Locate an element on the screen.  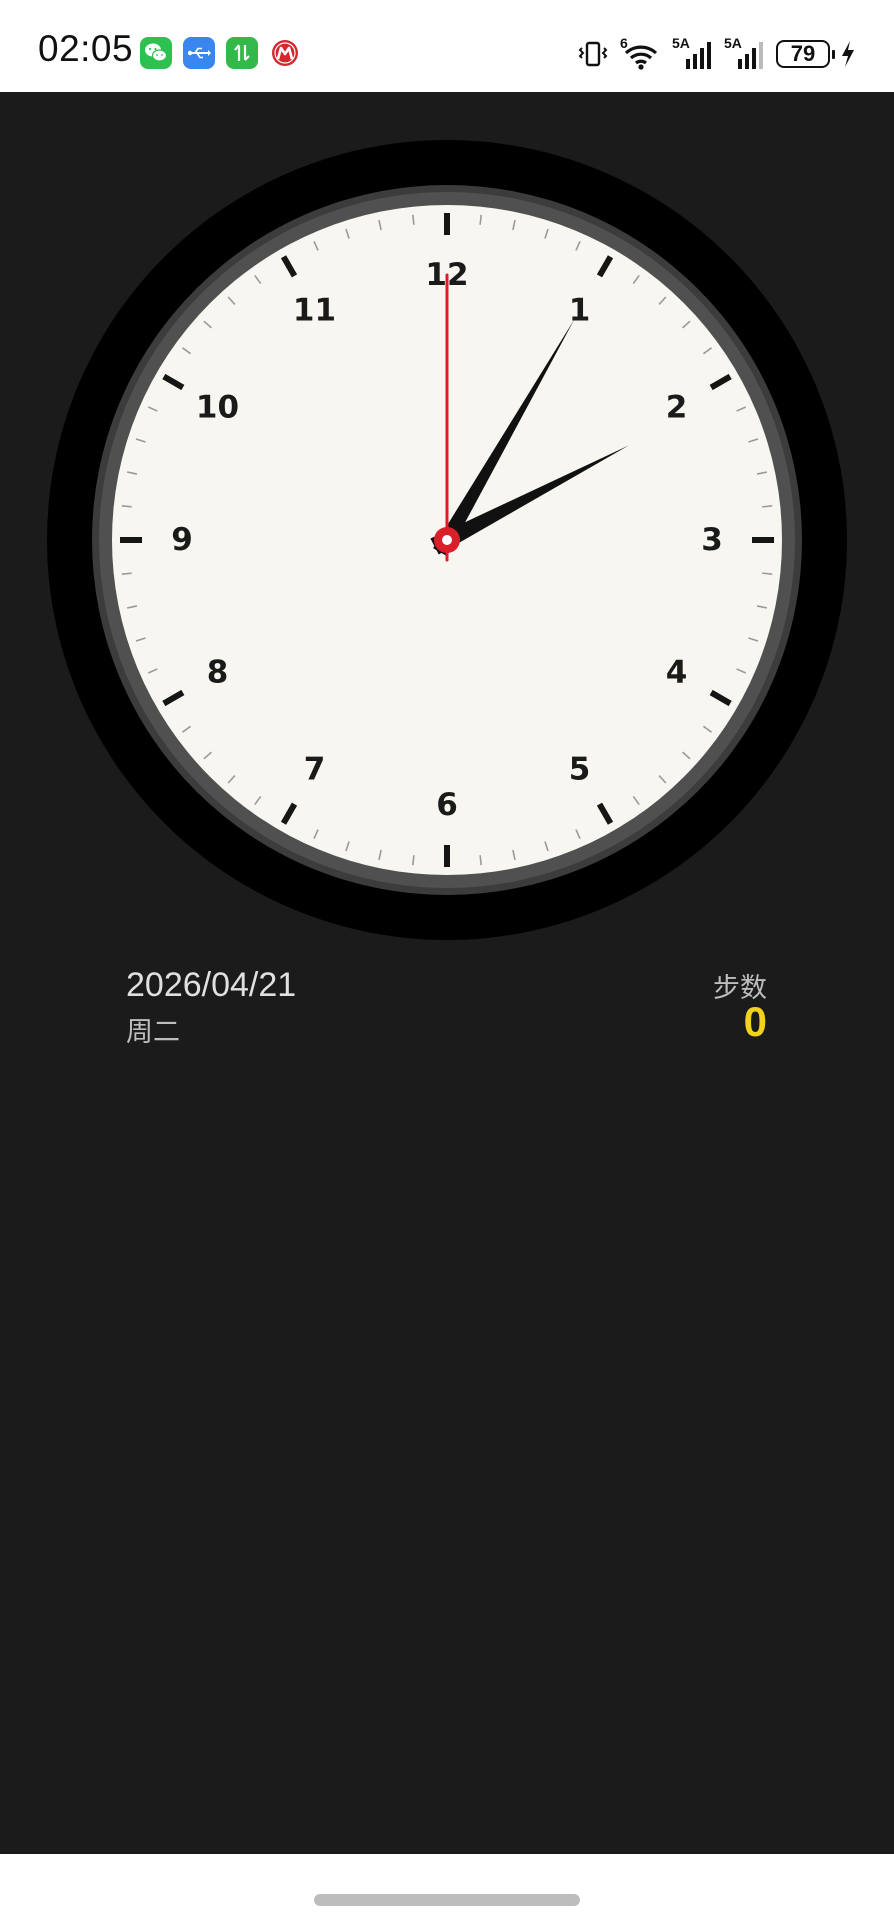
center-hub-dot is located at coordinates (447, 540).